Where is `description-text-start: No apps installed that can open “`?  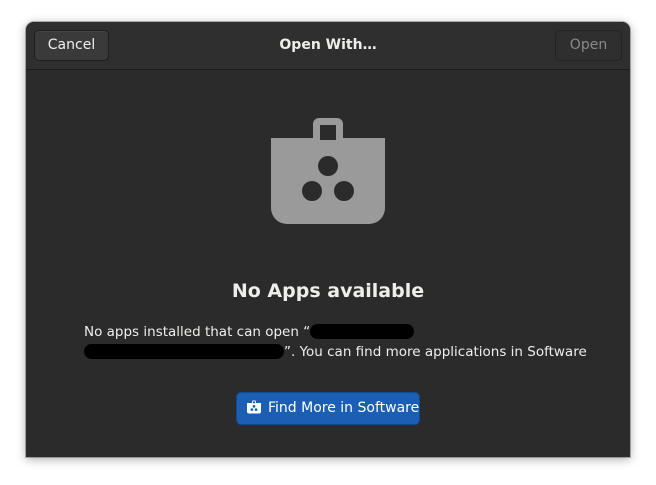
description-text-start: No apps installed that can open “ is located at coordinates (197, 332).